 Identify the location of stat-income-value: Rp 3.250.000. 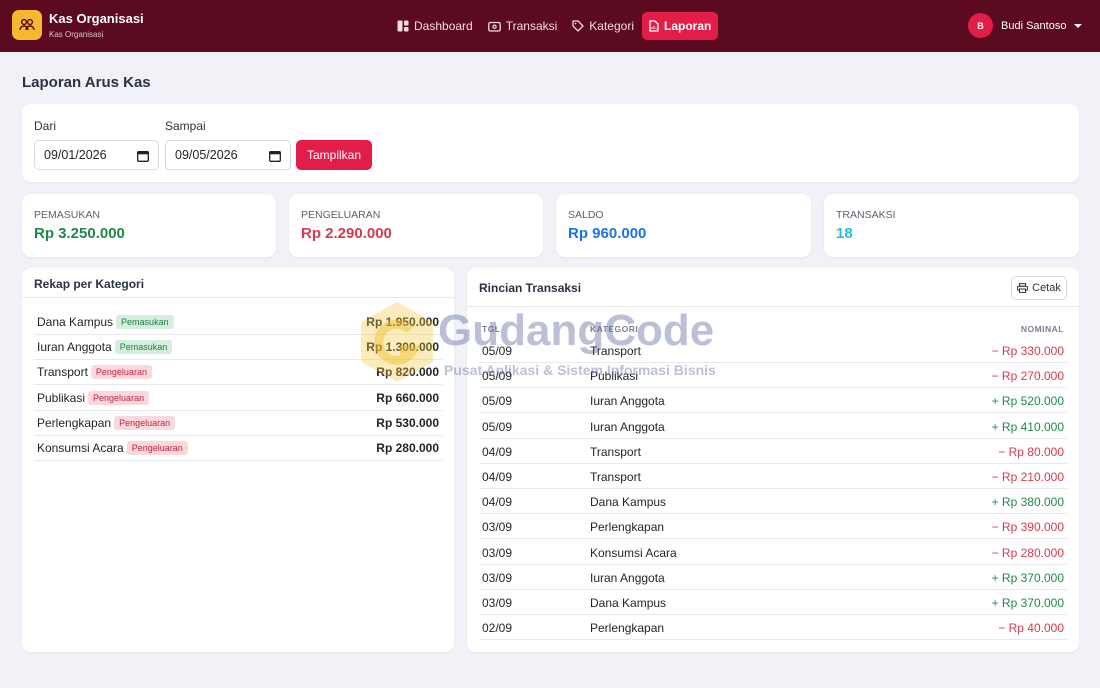
(79, 233).